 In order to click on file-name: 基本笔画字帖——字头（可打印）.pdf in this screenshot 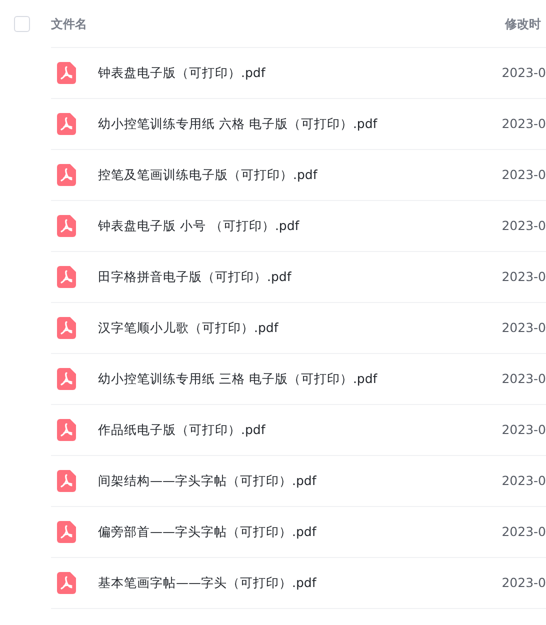, I will do `click(207, 583)`.